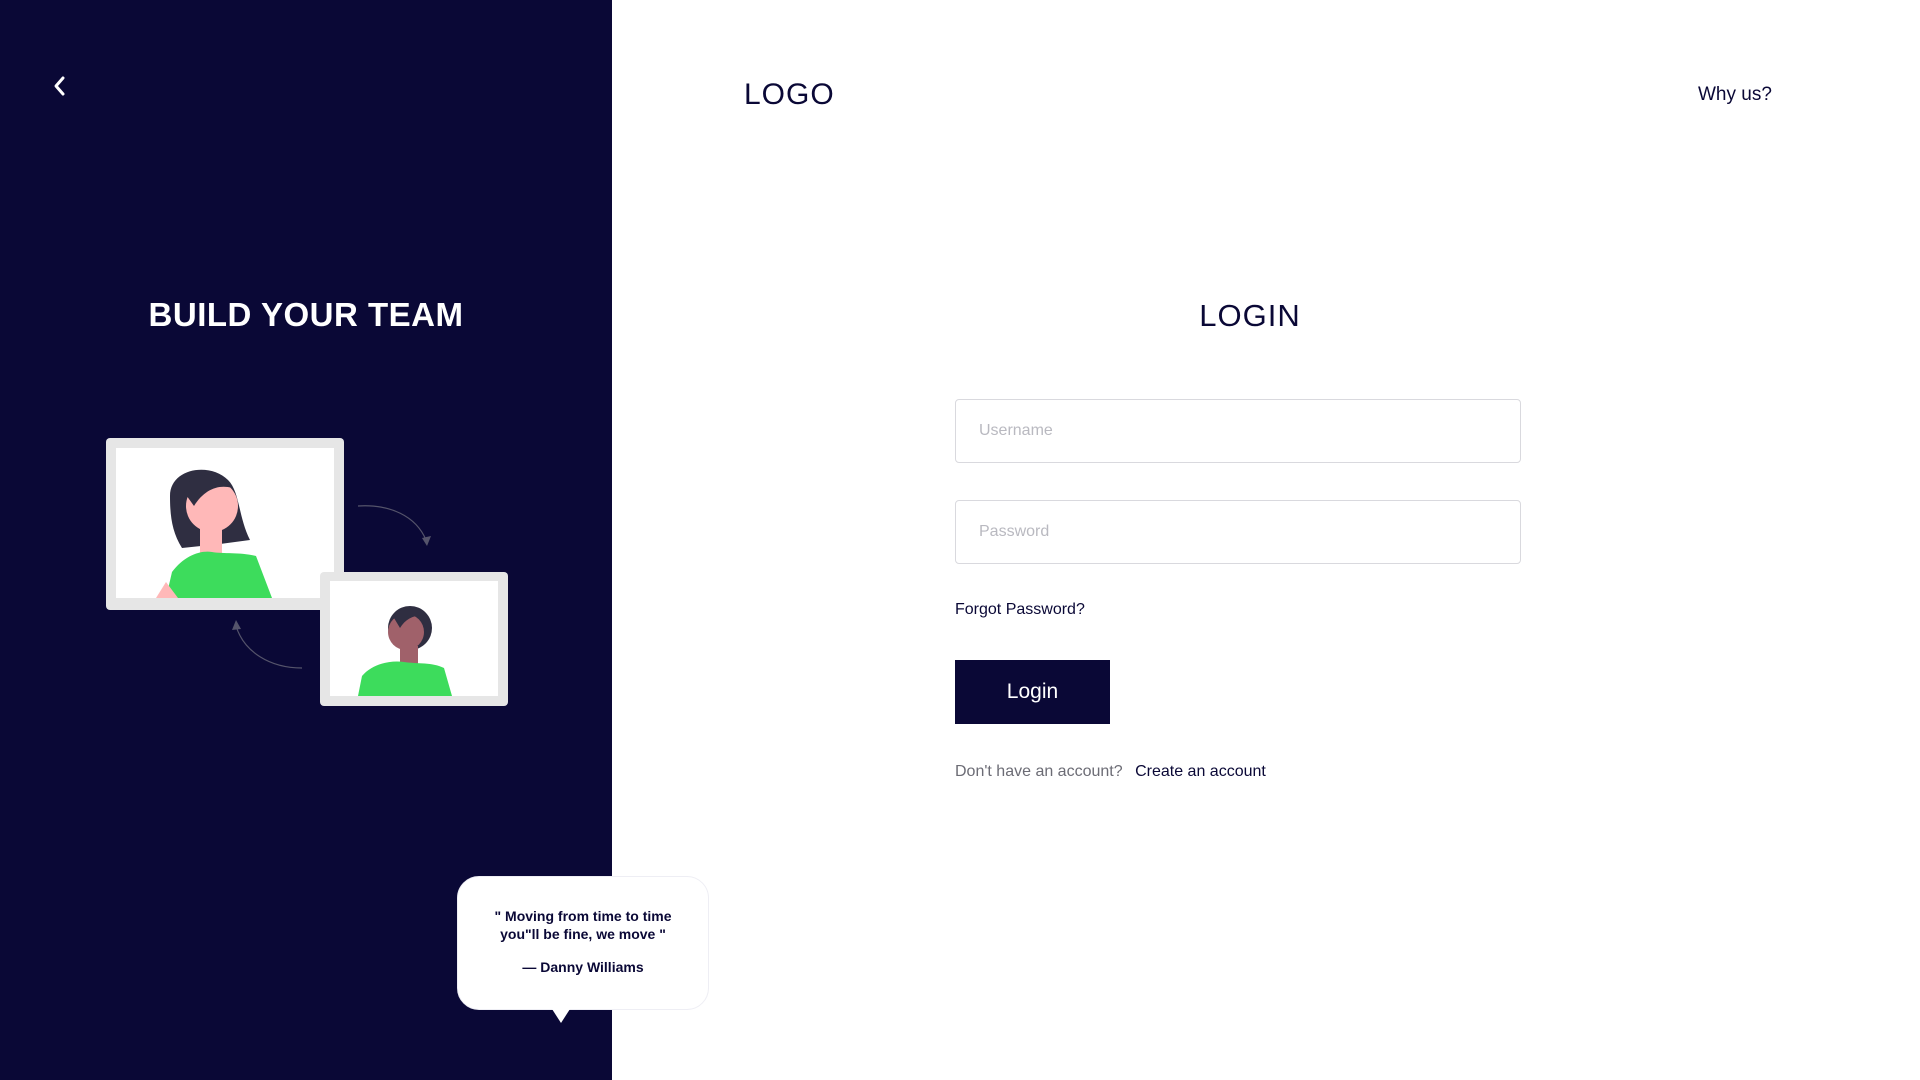 The height and width of the screenshot is (1080, 1920). What do you see at coordinates (1200, 771) in the screenshot?
I see `create-account-link: Create an account` at bounding box center [1200, 771].